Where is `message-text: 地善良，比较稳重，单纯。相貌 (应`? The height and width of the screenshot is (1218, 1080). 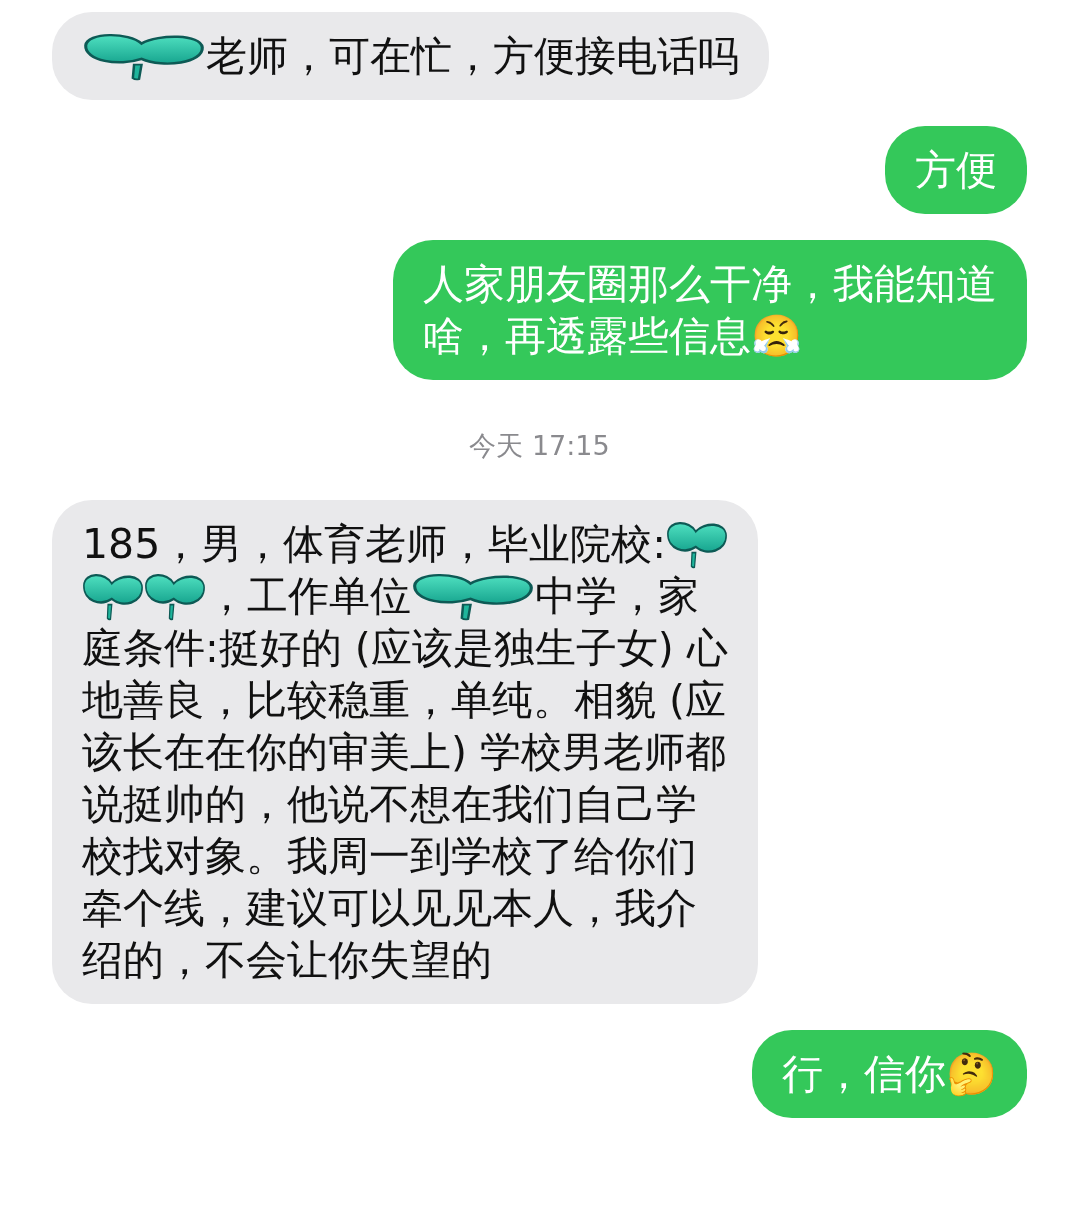
message-text: 地善良，比较稳重，单纯。相貌 (应 is located at coordinates (404, 700).